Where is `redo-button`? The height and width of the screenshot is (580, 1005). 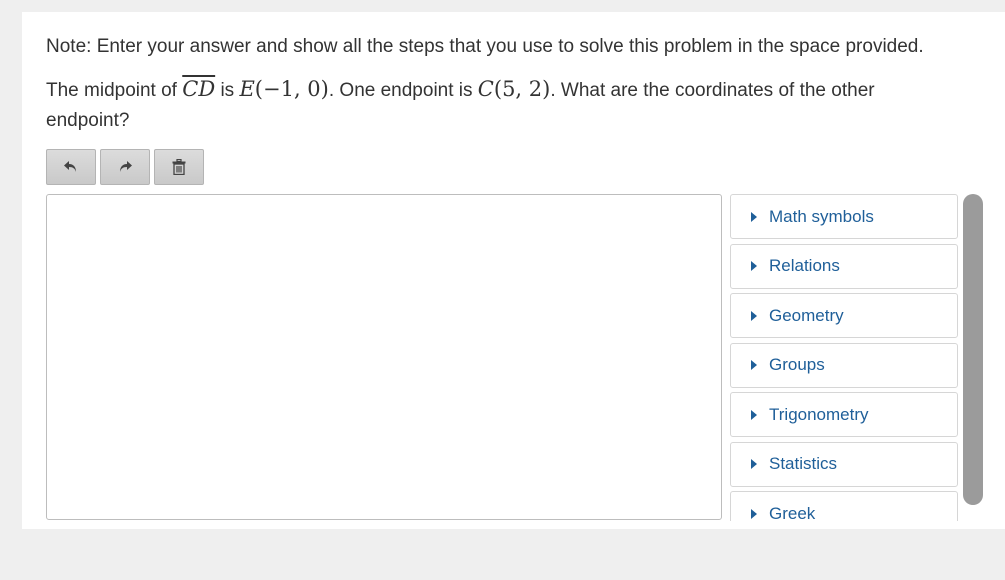
redo-button is located at coordinates (125, 167).